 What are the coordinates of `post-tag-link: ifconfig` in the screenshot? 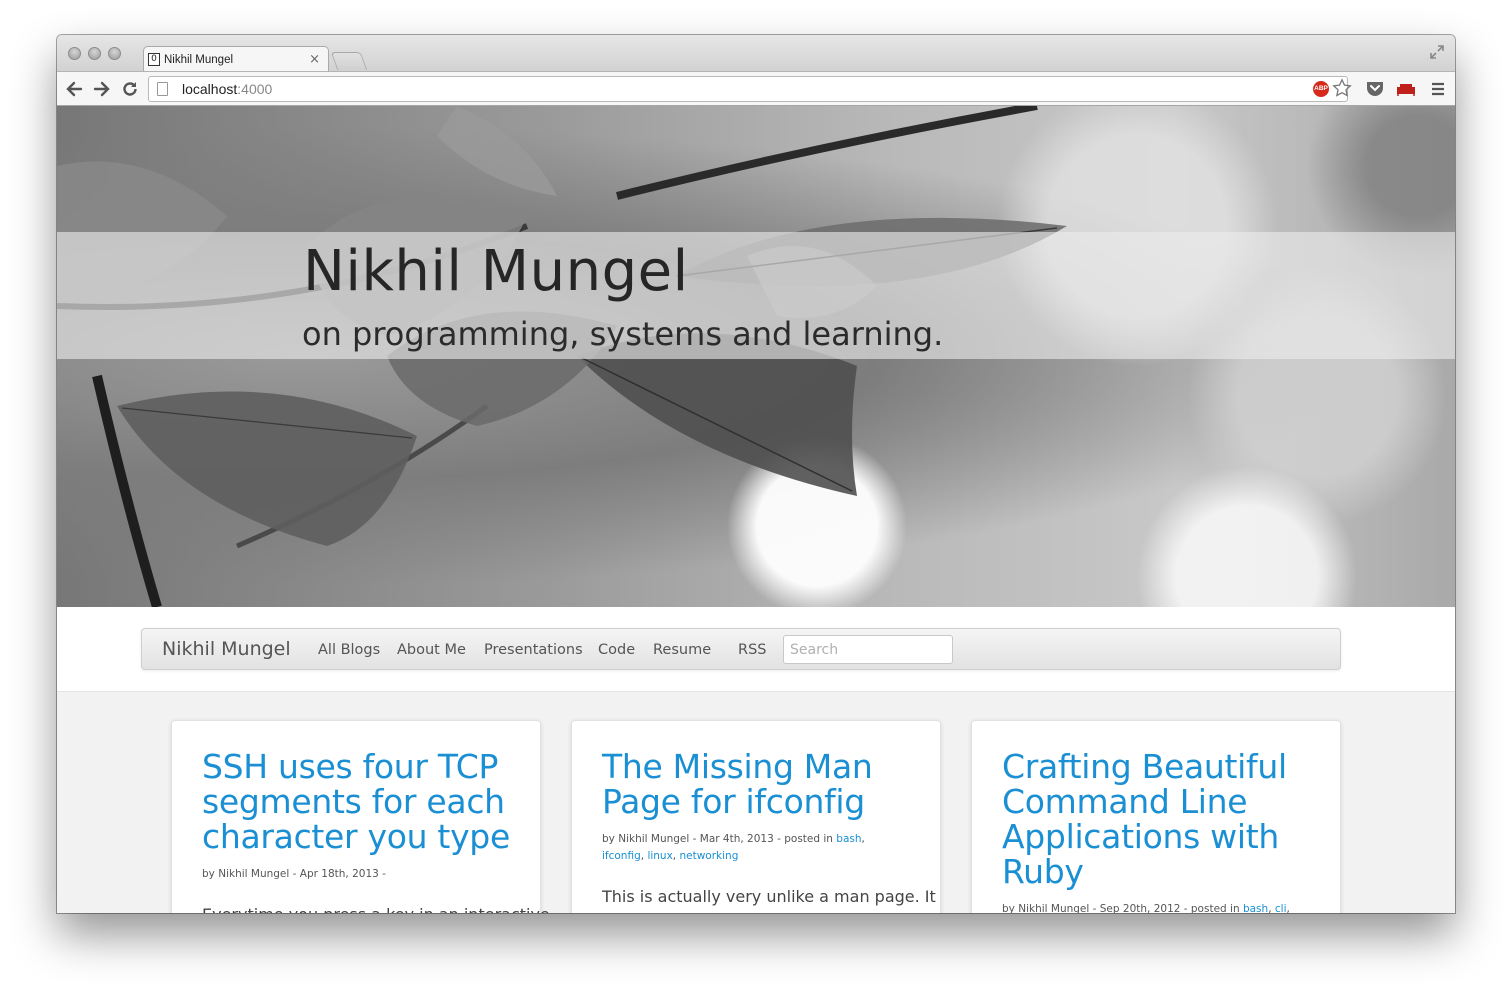 It's located at (621, 856).